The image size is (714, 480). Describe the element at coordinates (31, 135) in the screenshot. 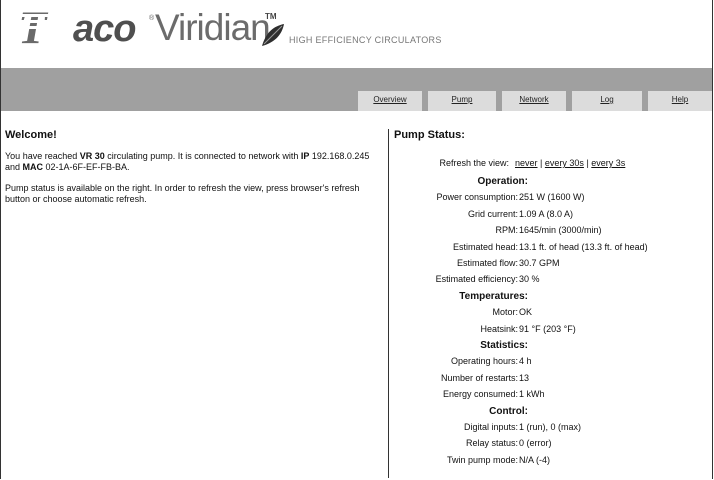

I see `welcome-title: Welcome!` at that location.